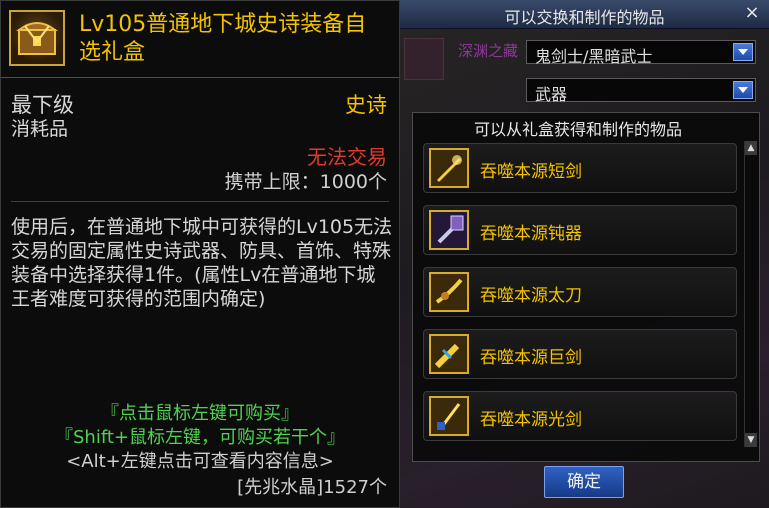 The image size is (769, 508). What do you see at coordinates (531, 358) in the screenshot?
I see `item-label: 吞噬本源巨剑` at bounding box center [531, 358].